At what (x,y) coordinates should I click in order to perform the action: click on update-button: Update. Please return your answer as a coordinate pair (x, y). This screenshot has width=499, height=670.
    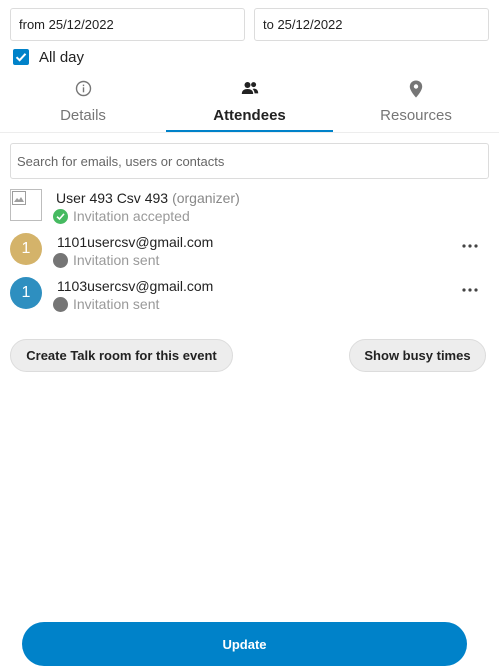
    Looking at the image, I should click on (244, 644).